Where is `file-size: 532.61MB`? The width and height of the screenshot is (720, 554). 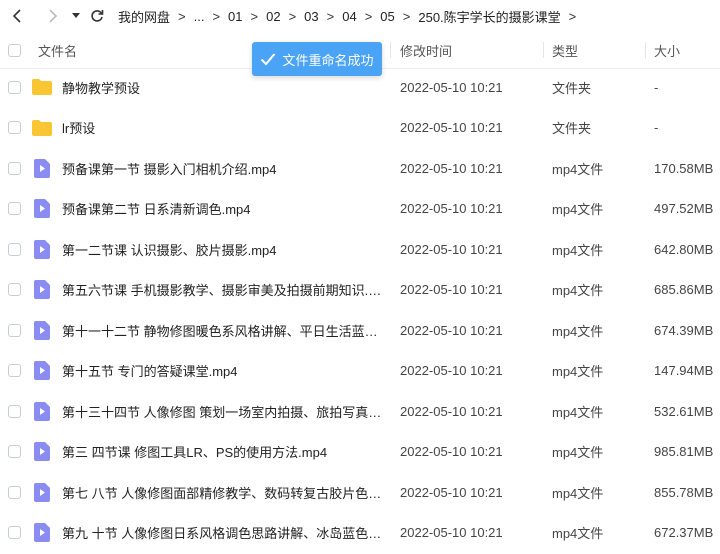
file-size: 532.61MB is located at coordinates (684, 411).